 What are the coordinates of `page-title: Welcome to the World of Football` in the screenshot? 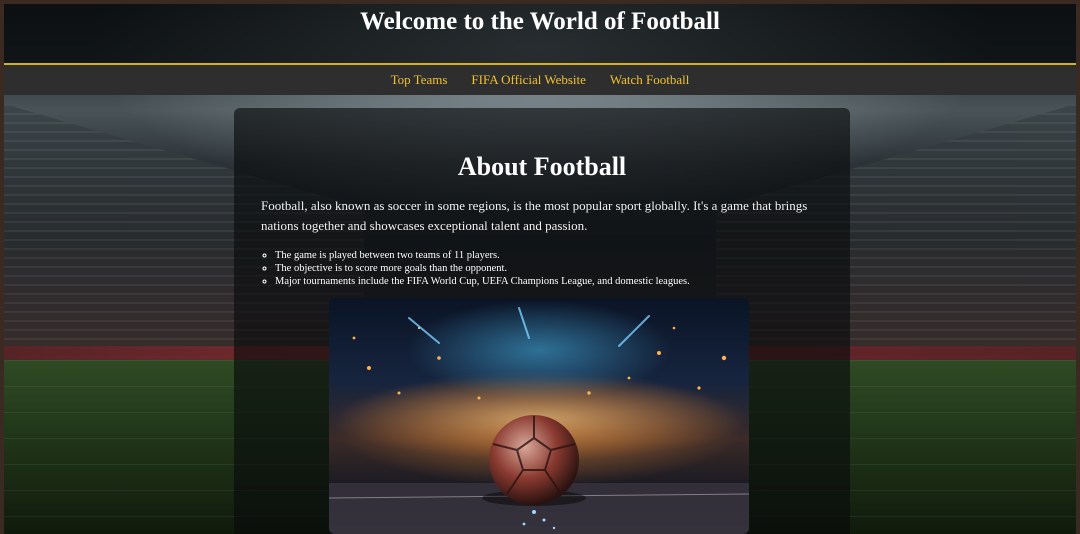 It's located at (540, 21).